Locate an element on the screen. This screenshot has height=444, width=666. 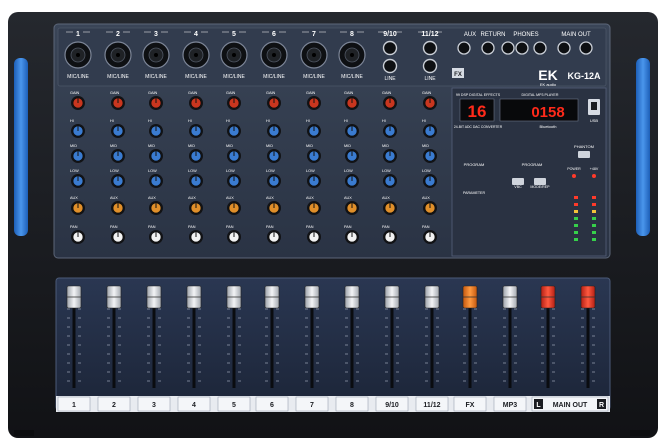
channel-number-label: 4 is located at coordinates (196, 34).